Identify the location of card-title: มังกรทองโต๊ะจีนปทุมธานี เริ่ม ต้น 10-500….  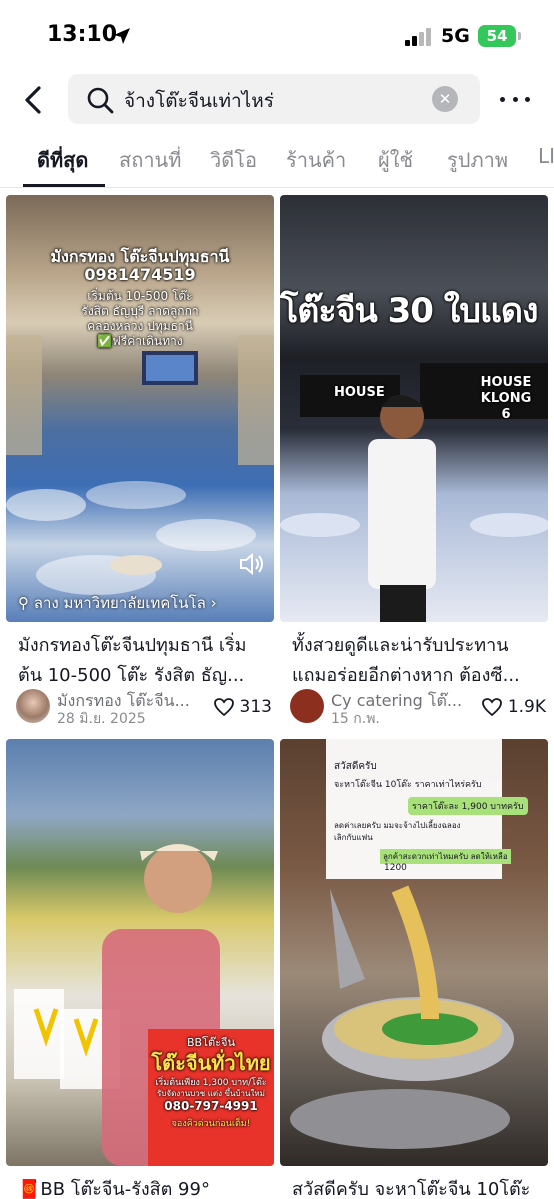
(143, 661).